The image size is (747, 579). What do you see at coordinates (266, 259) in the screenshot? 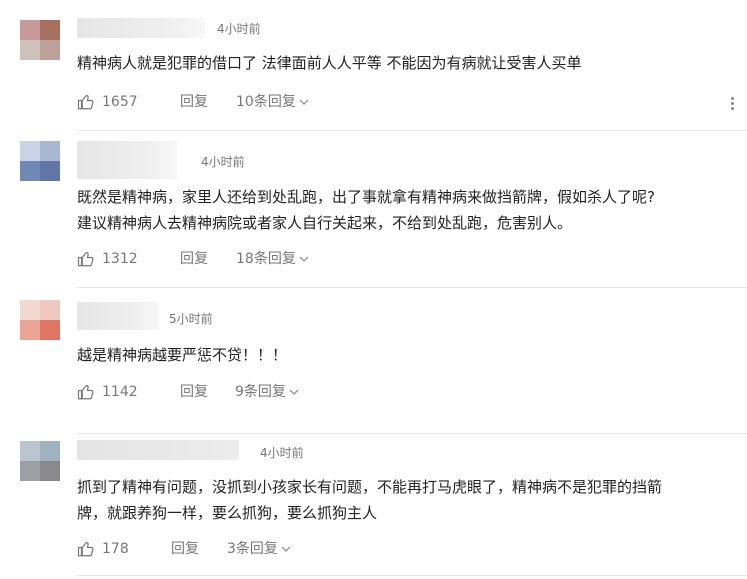
I see `replies-count: 18条回复` at bounding box center [266, 259].